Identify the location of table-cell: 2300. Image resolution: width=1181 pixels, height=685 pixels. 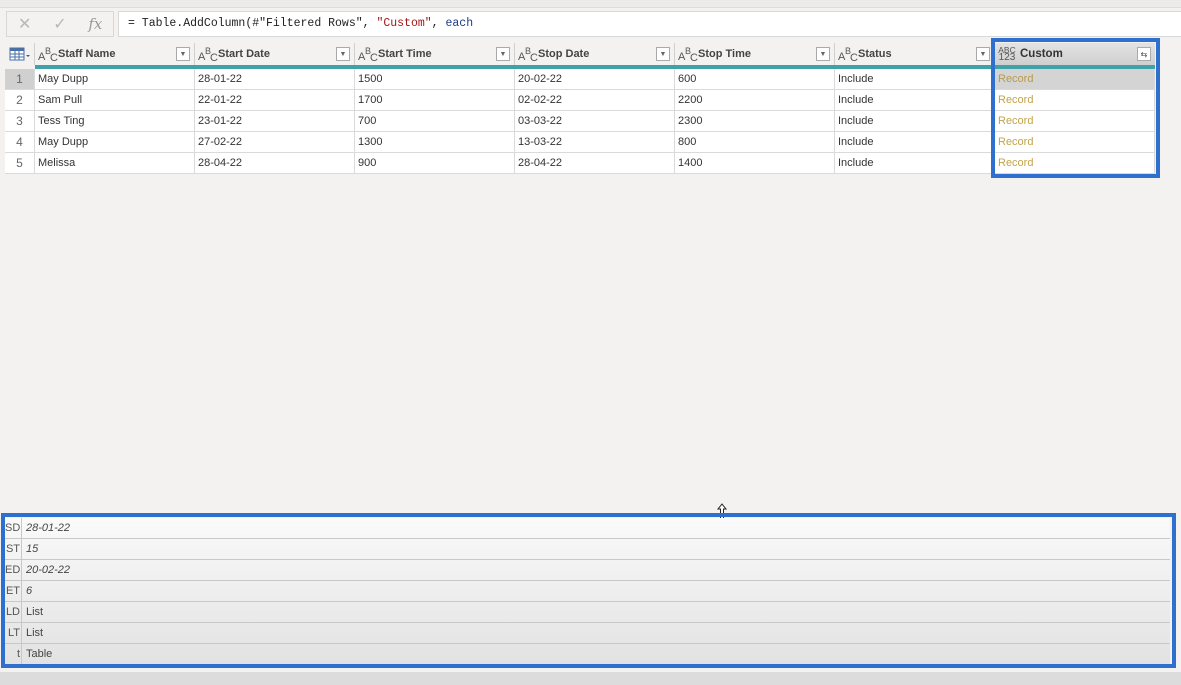
(755, 121).